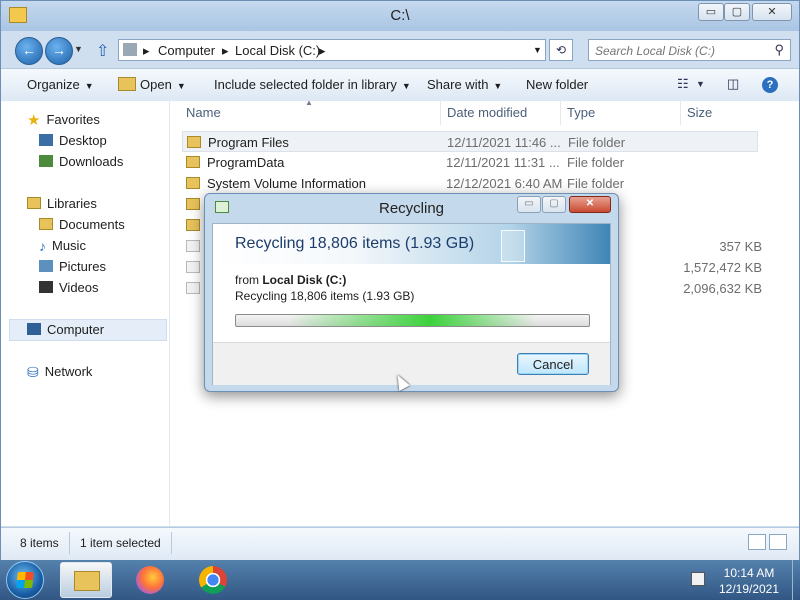 This screenshot has height=600, width=800. I want to click on taskbar: 10:14 AM 12/19/2021, so click(400, 580).